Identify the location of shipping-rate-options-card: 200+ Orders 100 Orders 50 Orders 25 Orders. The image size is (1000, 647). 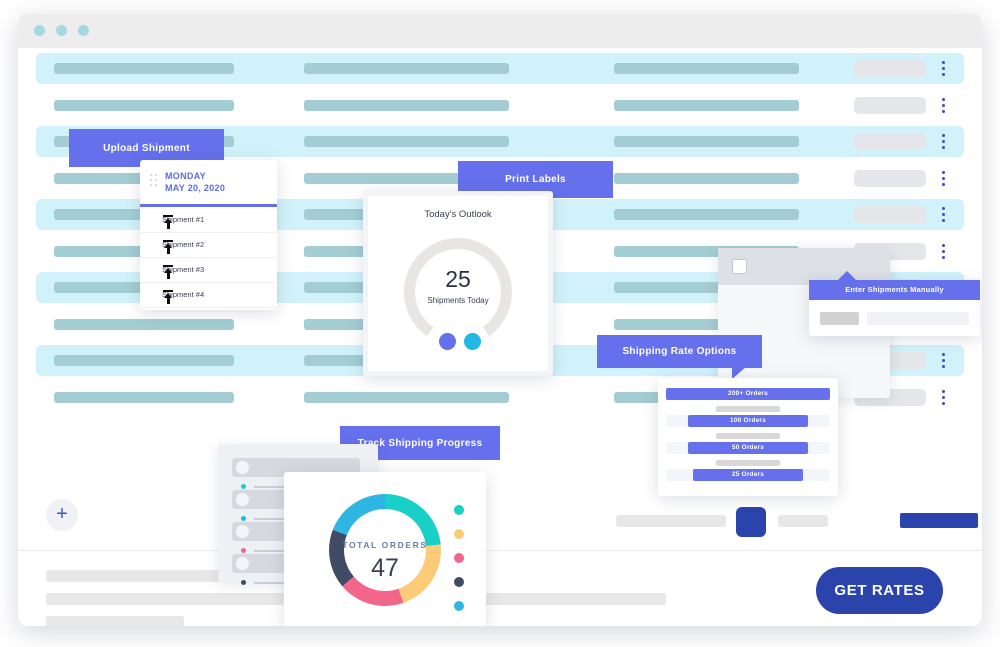
(748, 437).